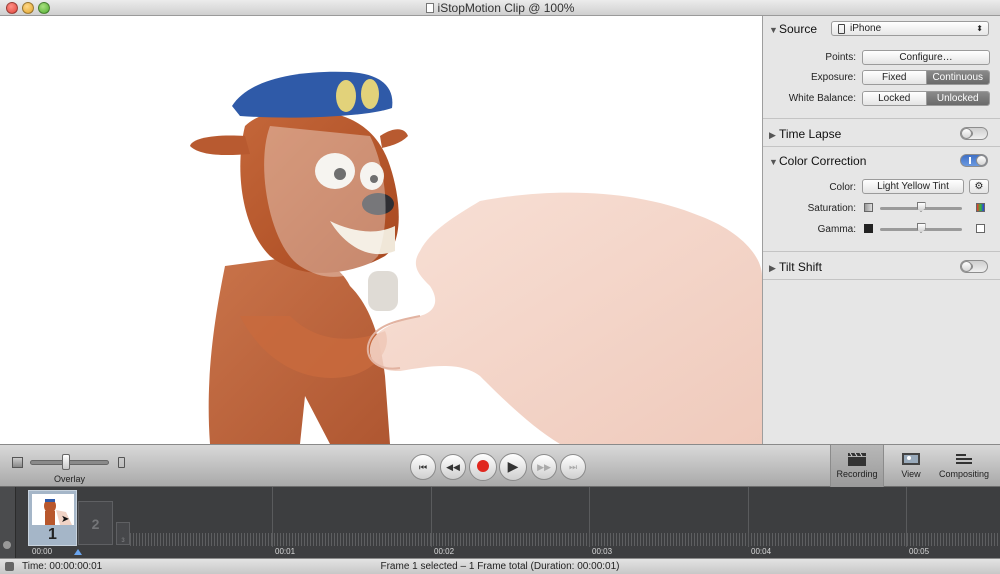 This screenshot has height=574, width=1000. What do you see at coordinates (911, 474) in the screenshot?
I see `view-tool-label: View` at bounding box center [911, 474].